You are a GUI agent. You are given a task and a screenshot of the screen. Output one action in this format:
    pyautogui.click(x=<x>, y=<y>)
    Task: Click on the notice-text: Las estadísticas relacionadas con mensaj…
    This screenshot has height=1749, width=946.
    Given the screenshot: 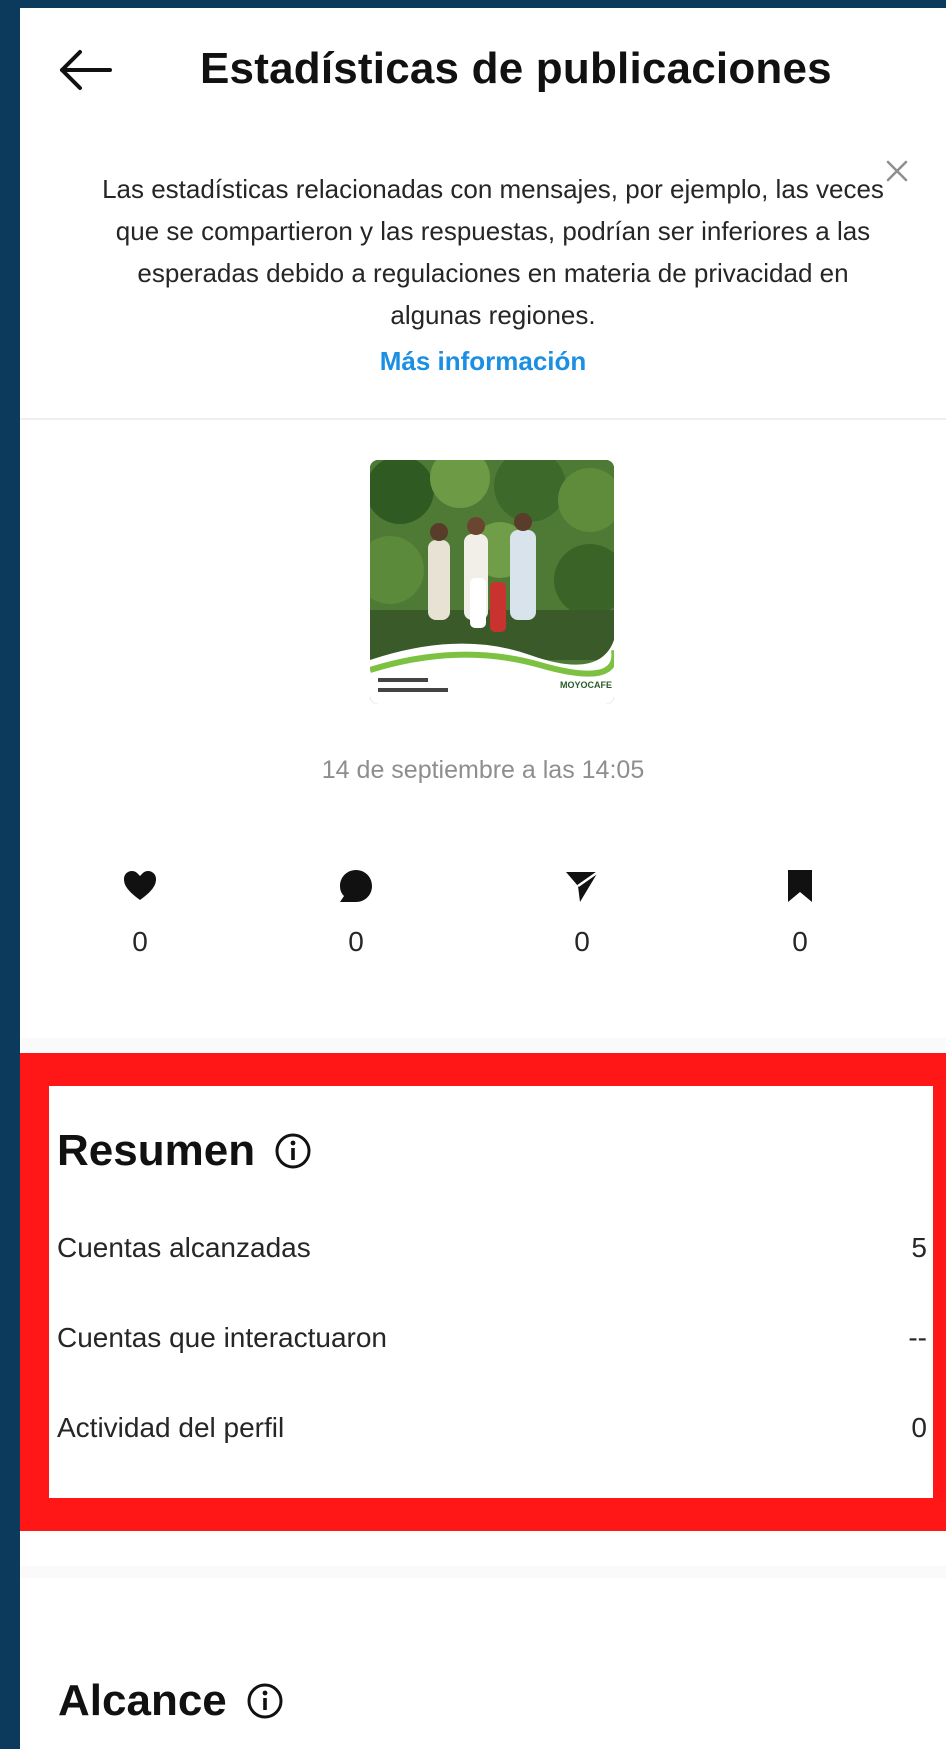 What is the action you would take?
    pyautogui.click(x=493, y=252)
    